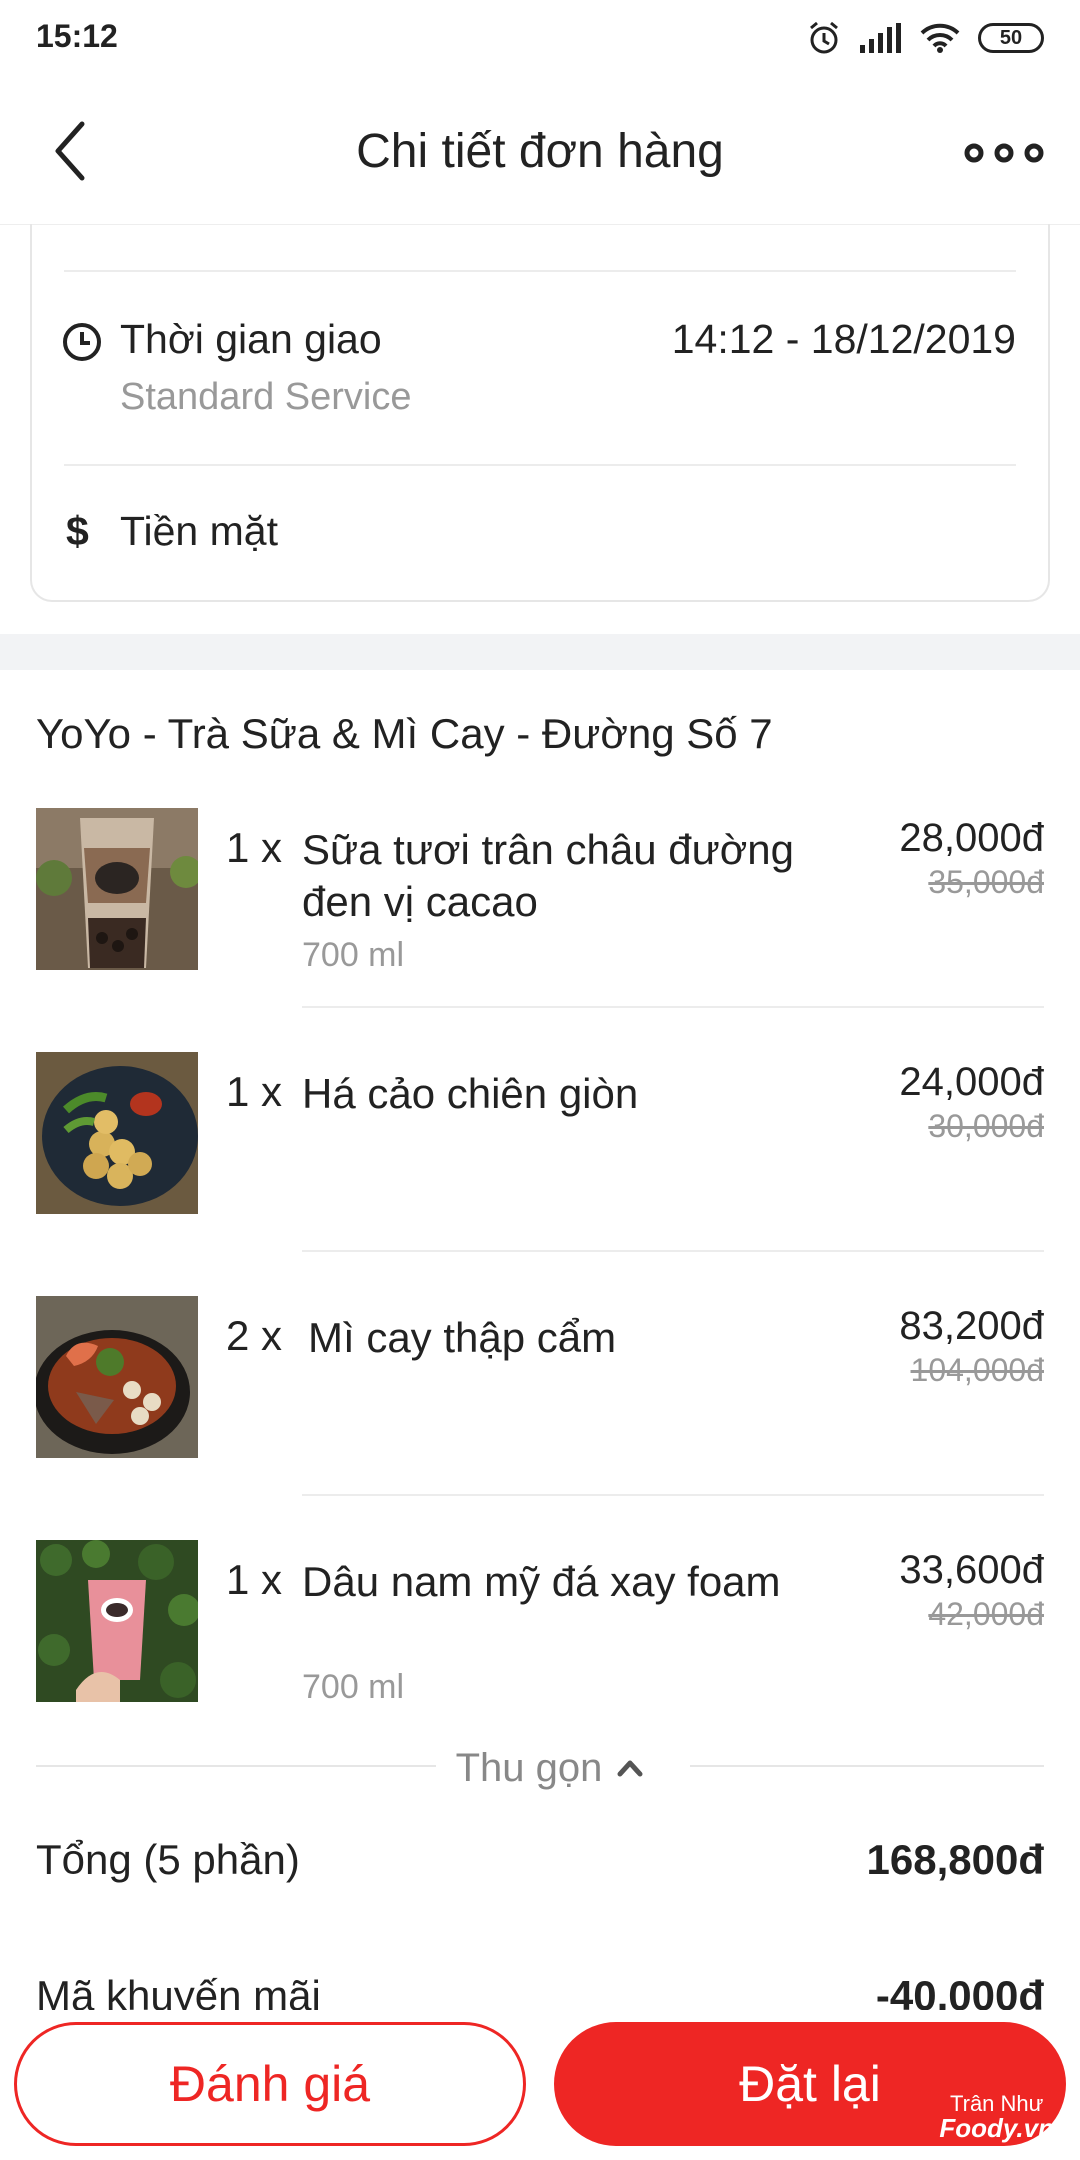  I want to click on bubble-milk-tea-image, so click(117, 889).